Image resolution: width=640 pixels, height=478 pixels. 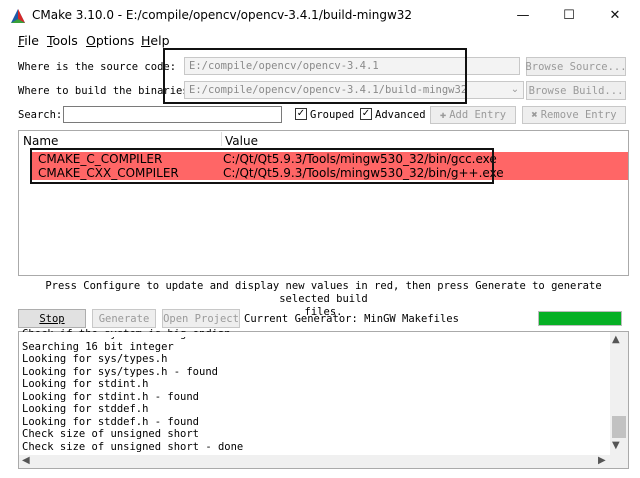 What do you see at coordinates (332, 115) in the screenshot?
I see `grouped-label: Grouped` at bounding box center [332, 115].